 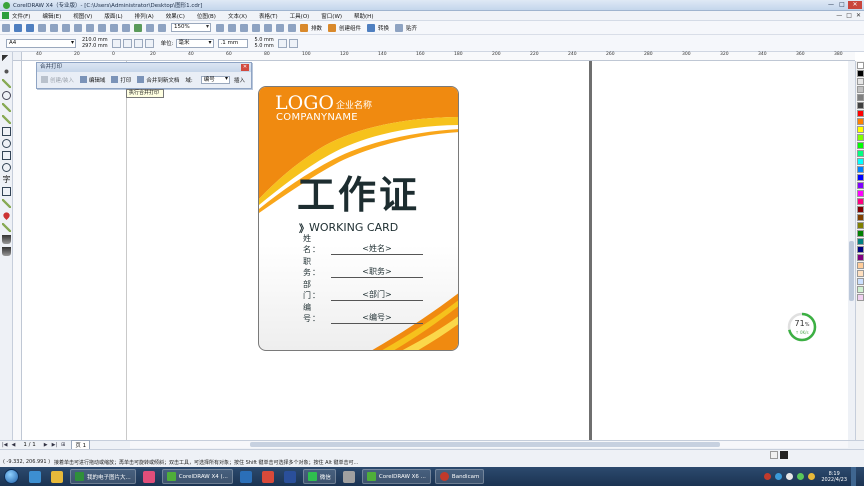 I want to click on freehand-tool-icon, so click(x=6, y=107).